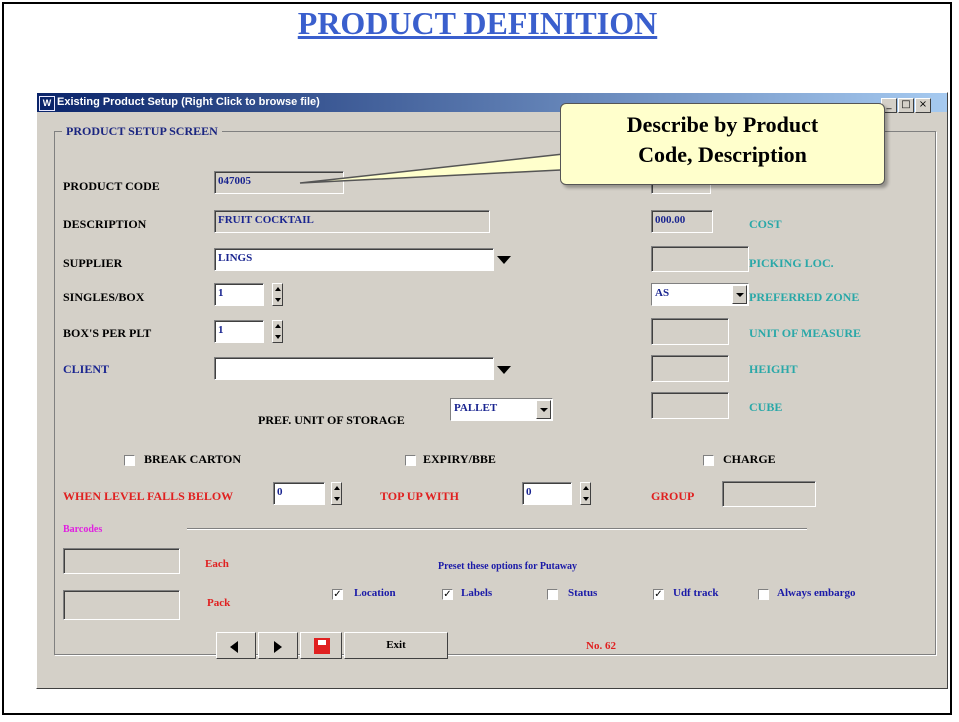  Describe the element at coordinates (722, 154) in the screenshot. I see `callout-line2: Code, Description` at that location.